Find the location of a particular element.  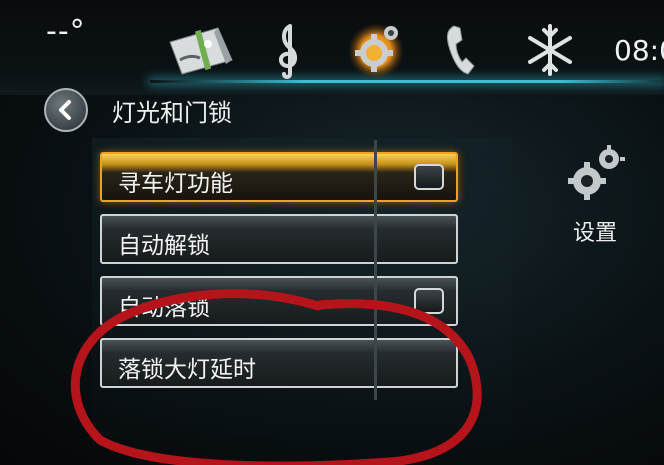

nav-tab-music is located at coordinates (288, 50).